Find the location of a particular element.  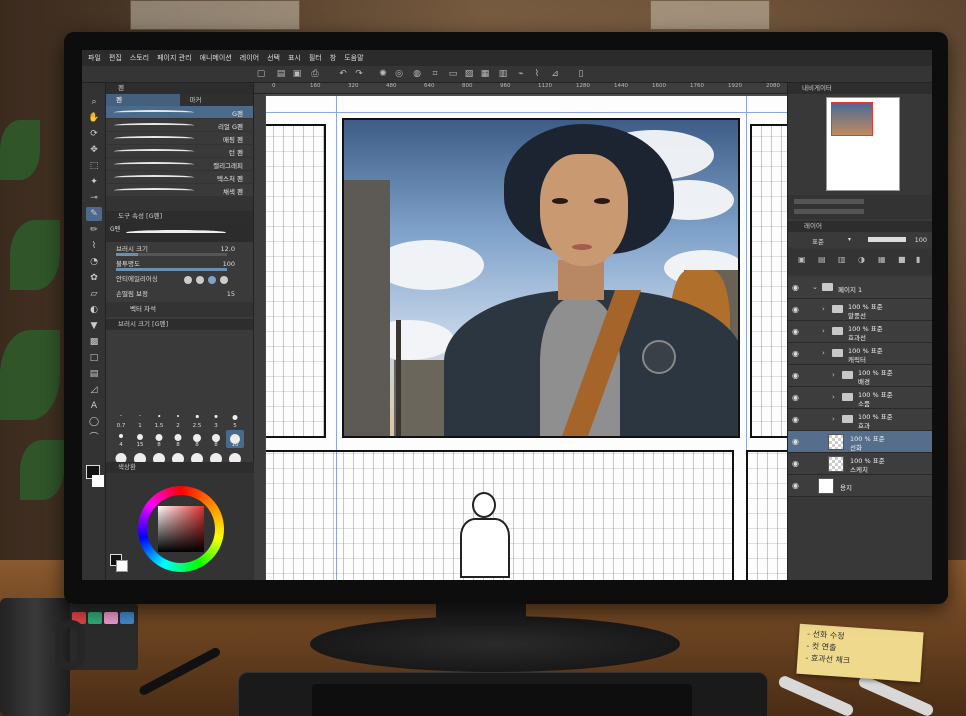

text-tool-icon: A is located at coordinates (94, 406).